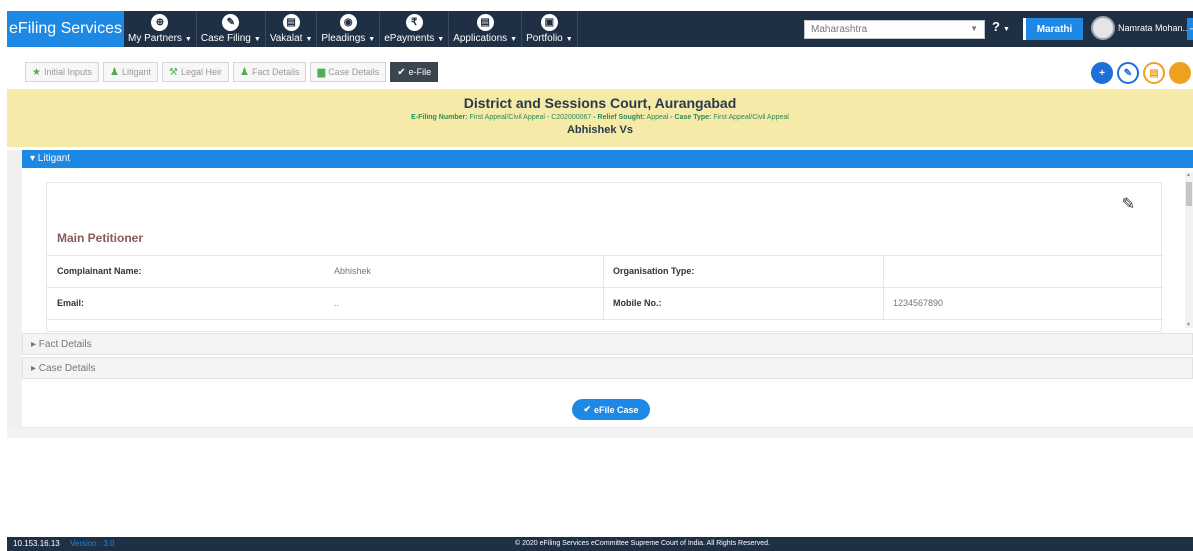  I want to click on avatar, so click(1103, 28).